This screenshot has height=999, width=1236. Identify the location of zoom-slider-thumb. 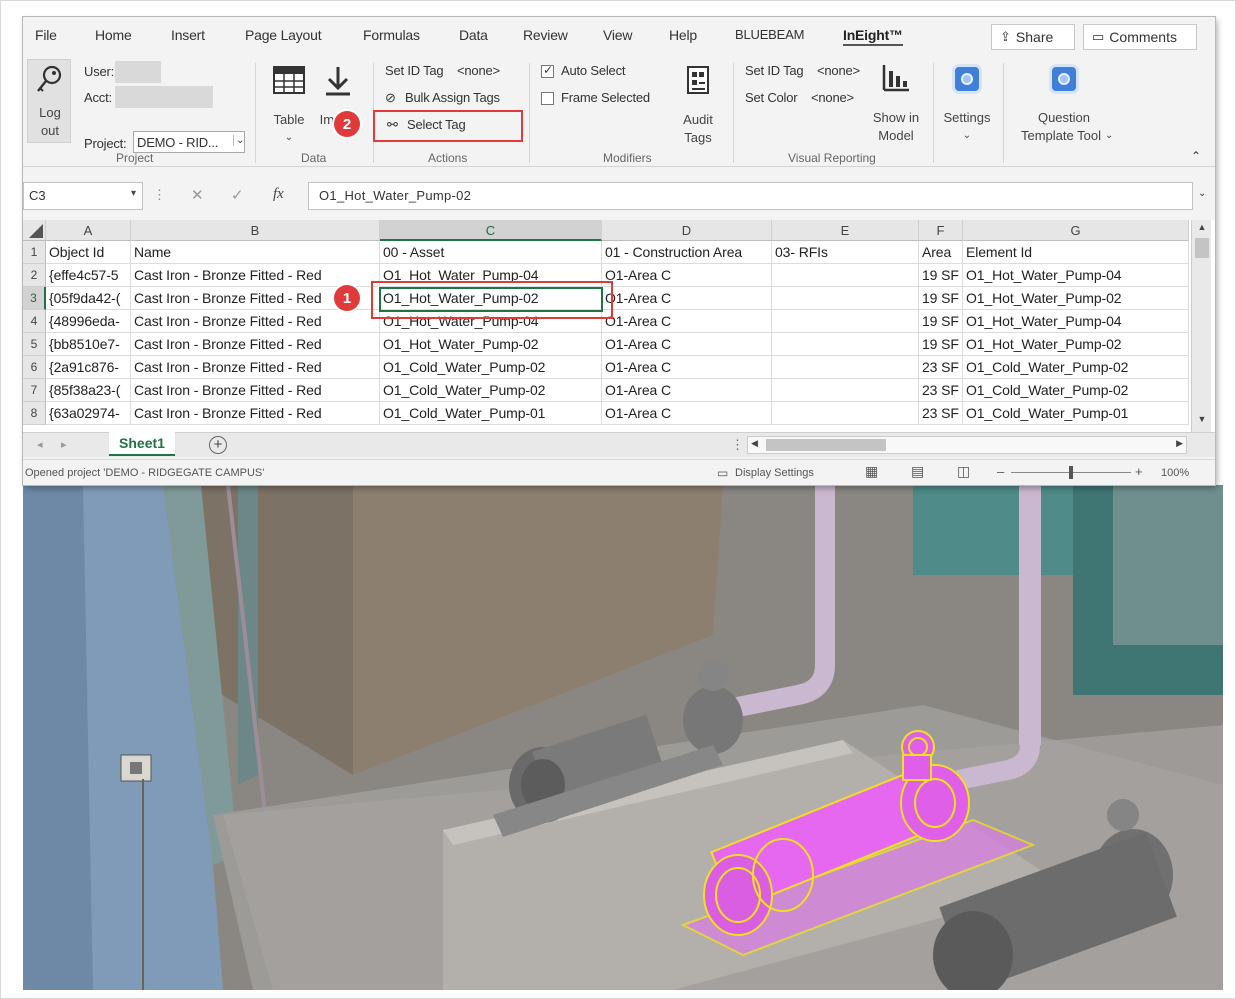
(1071, 472).